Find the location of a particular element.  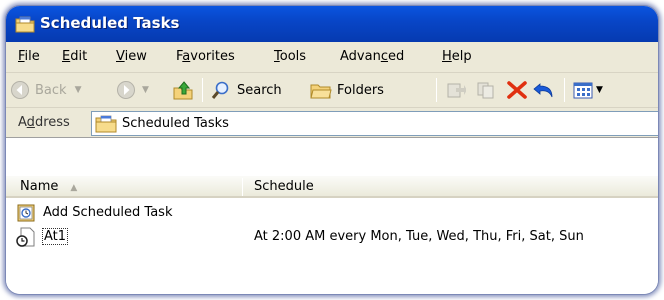

search-button: Search is located at coordinates (246, 90).